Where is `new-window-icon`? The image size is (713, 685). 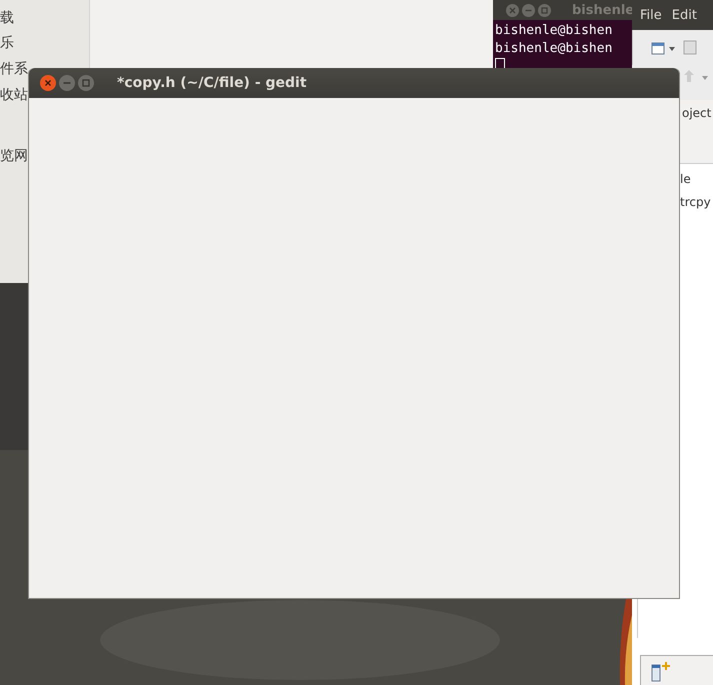
new-window-icon is located at coordinates (664, 48).